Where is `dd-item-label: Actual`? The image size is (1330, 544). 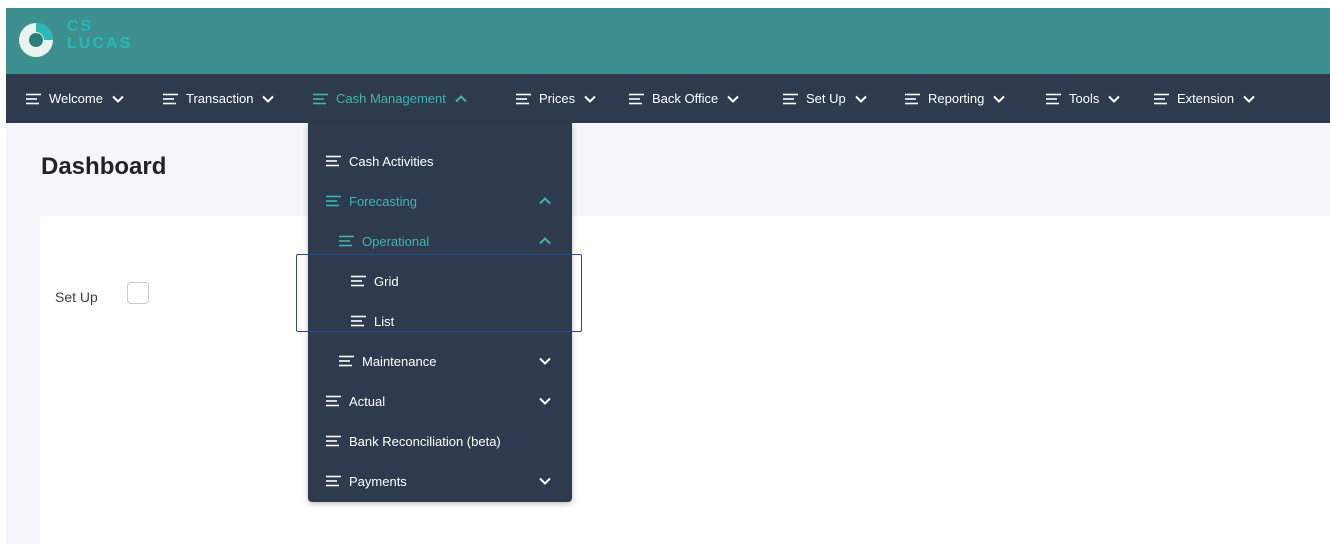 dd-item-label: Actual is located at coordinates (367, 401).